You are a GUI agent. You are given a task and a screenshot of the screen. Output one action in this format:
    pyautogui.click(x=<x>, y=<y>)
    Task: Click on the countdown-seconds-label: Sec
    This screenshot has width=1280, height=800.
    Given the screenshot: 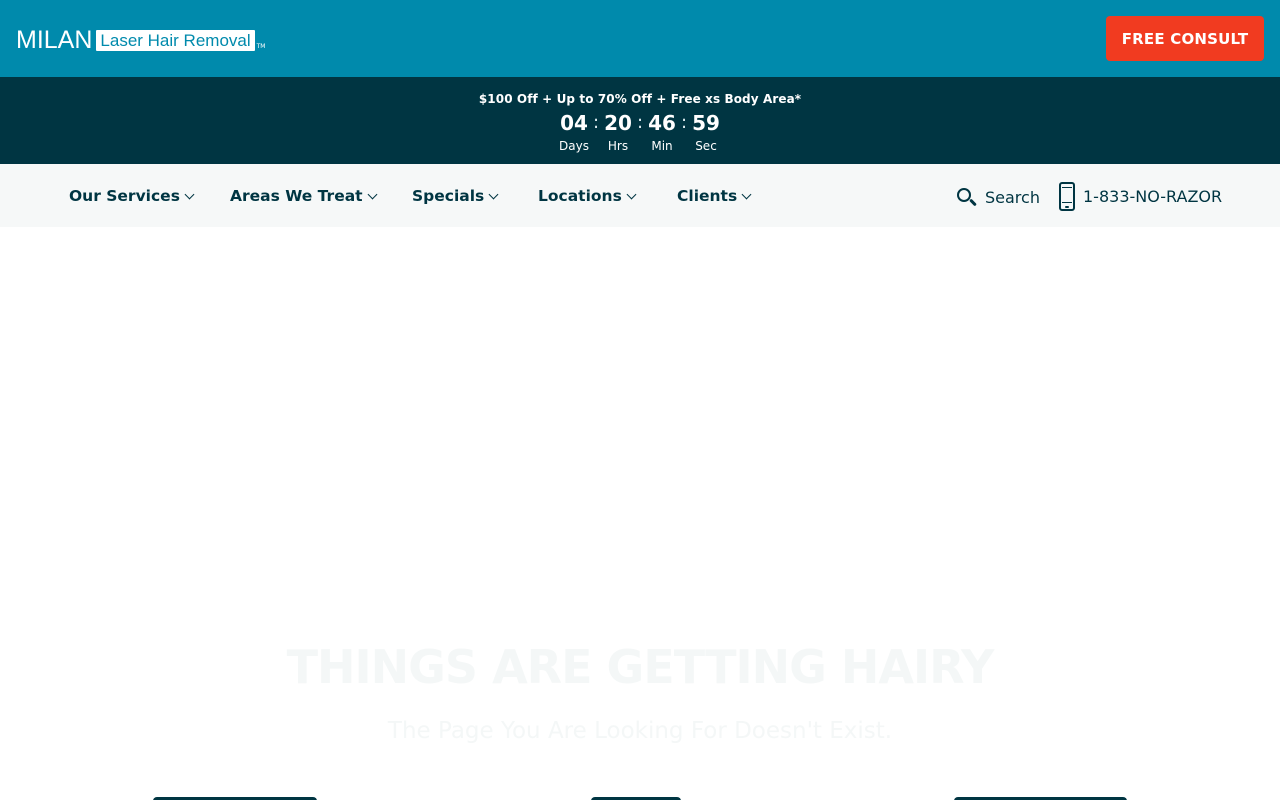 What is the action you would take?
    pyautogui.click(x=706, y=146)
    